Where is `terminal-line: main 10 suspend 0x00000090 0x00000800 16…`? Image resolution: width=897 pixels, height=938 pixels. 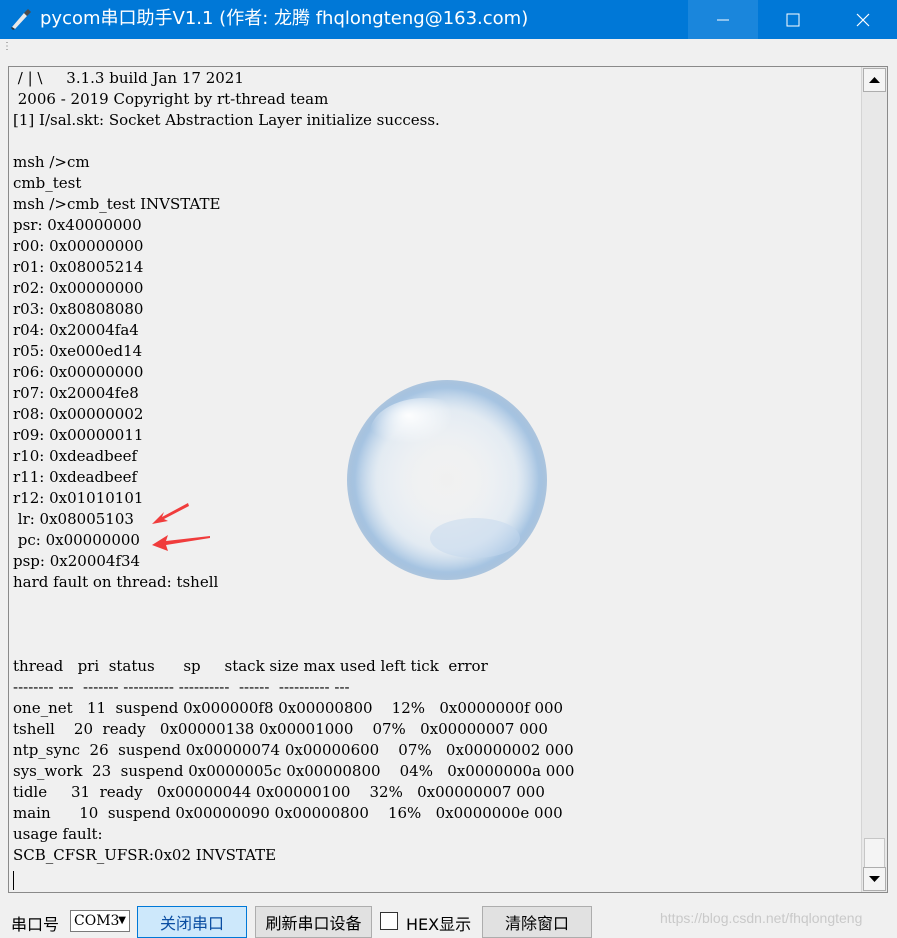 terminal-line: main 10 suspend 0x00000090 0x00000800 16… is located at coordinates (288, 813).